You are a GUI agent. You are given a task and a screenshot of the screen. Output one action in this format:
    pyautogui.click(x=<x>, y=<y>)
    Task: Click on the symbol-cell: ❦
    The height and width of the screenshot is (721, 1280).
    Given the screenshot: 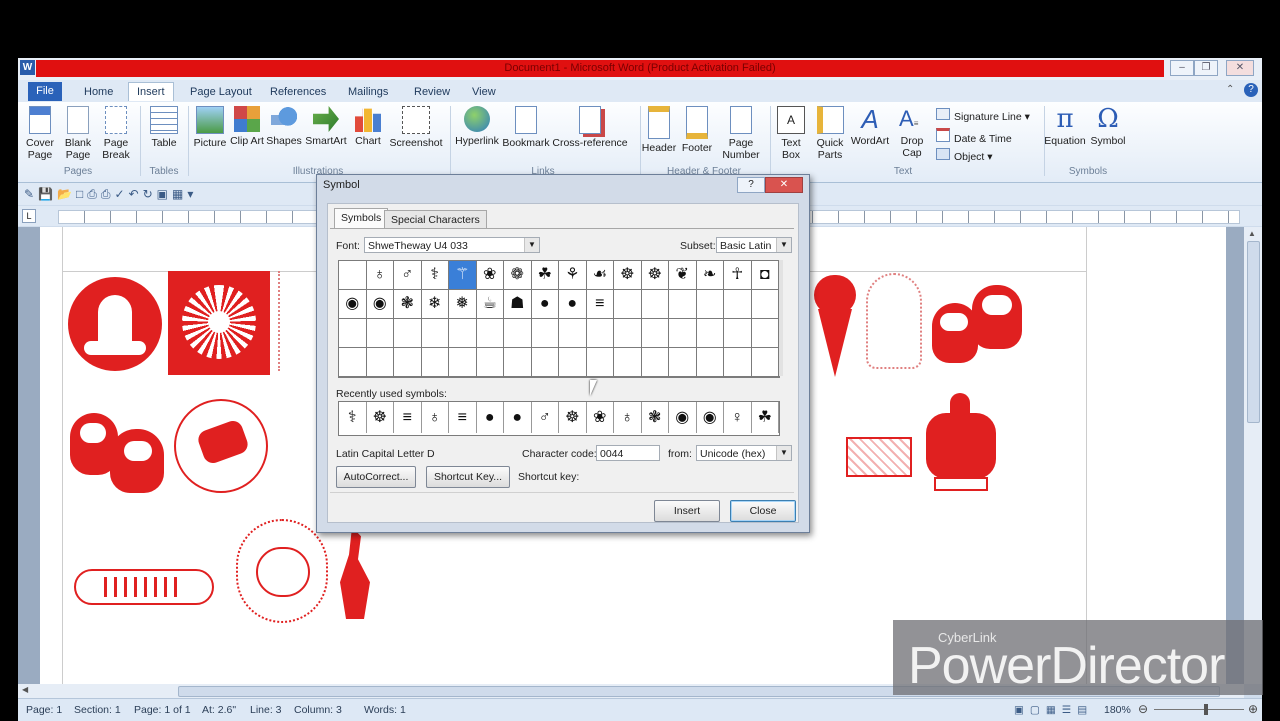 What is the action you would take?
    pyautogui.click(x=683, y=275)
    